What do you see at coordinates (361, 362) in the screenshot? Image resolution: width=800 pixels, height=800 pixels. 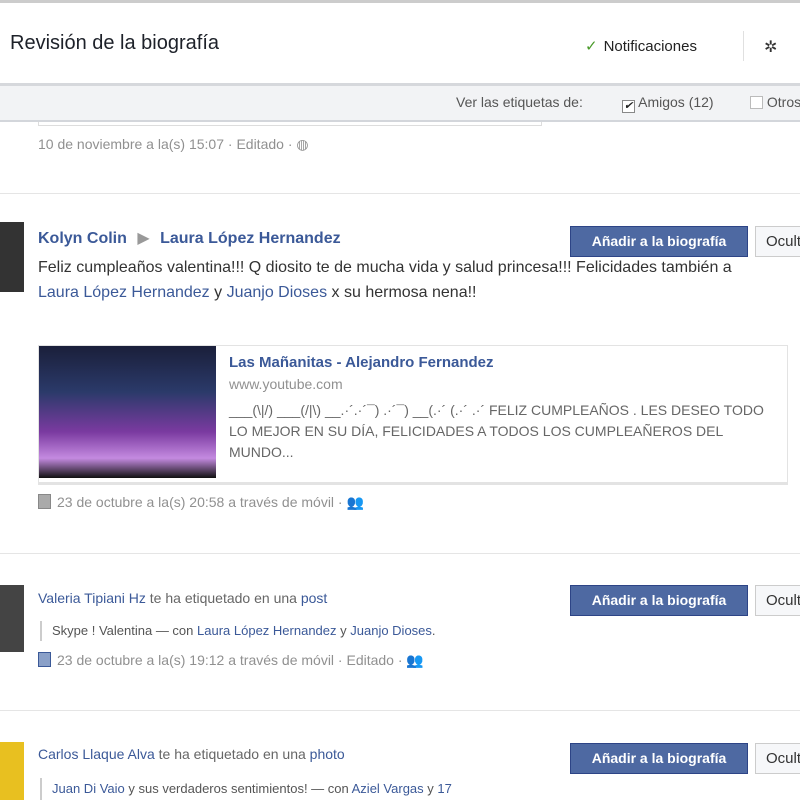 I see `link-title: Las Mañanitas - Alejandro Fernandez` at bounding box center [361, 362].